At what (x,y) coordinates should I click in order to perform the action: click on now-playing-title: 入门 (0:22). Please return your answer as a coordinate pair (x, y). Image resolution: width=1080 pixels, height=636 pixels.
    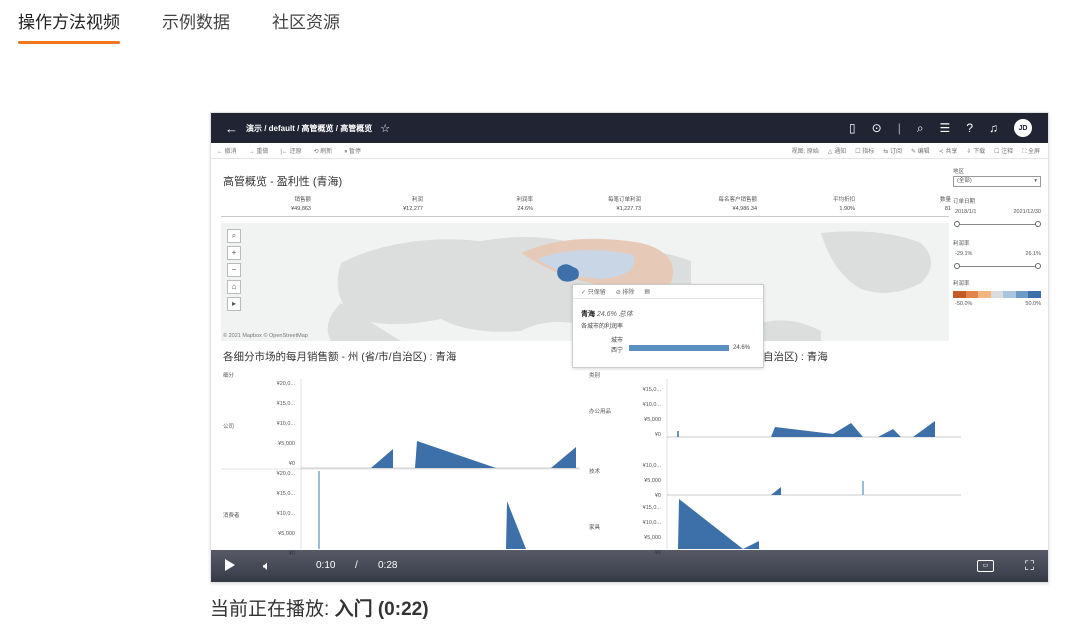
    Looking at the image, I should click on (381, 609).